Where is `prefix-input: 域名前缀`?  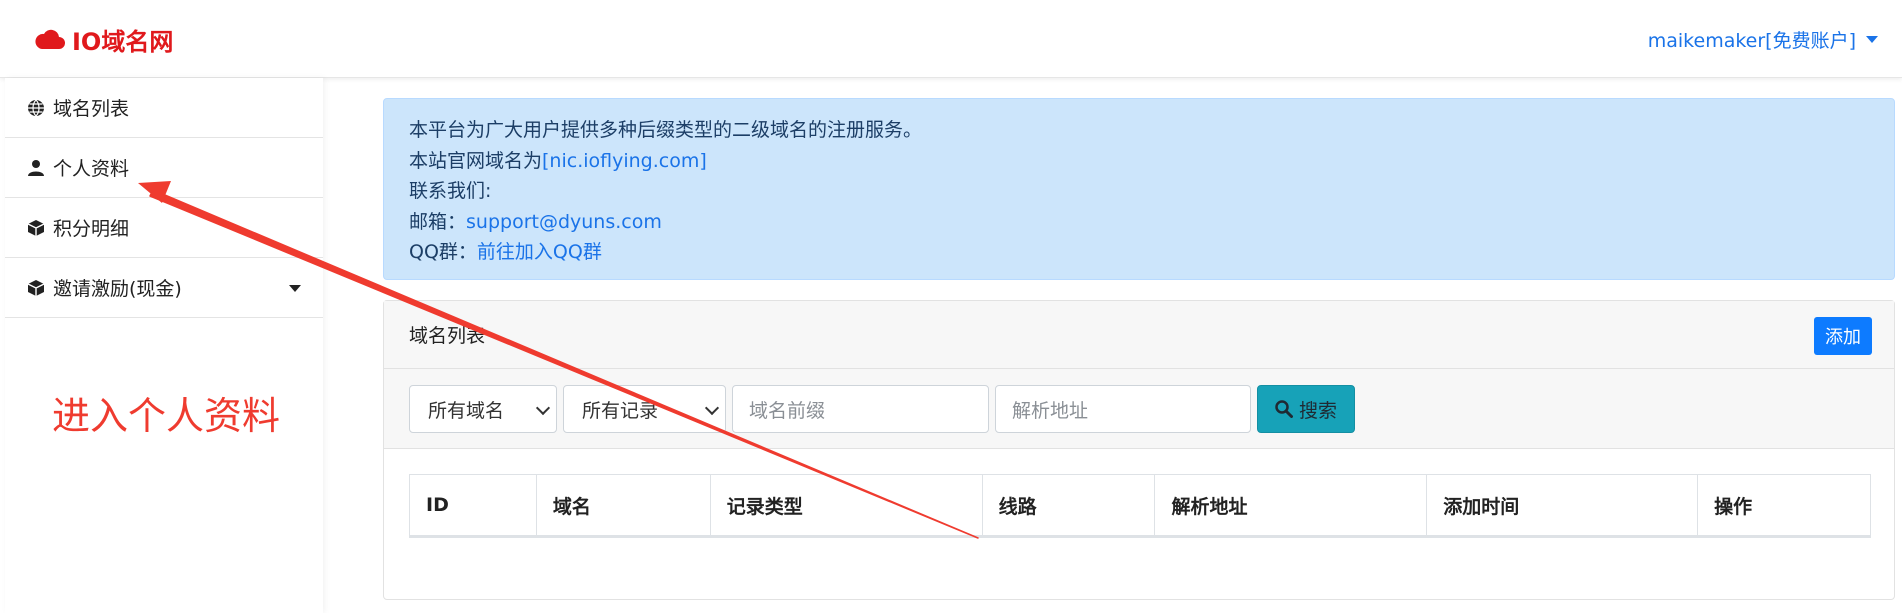 prefix-input: 域名前缀 is located at coordinates (860, 409).